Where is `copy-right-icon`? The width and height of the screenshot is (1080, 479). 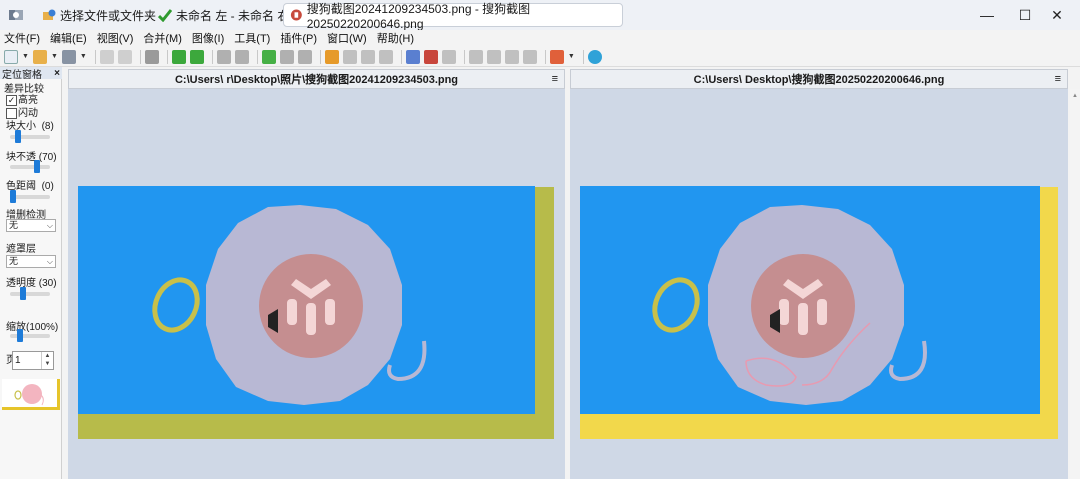
copy-right-icon is located at coordinates (268, 56).